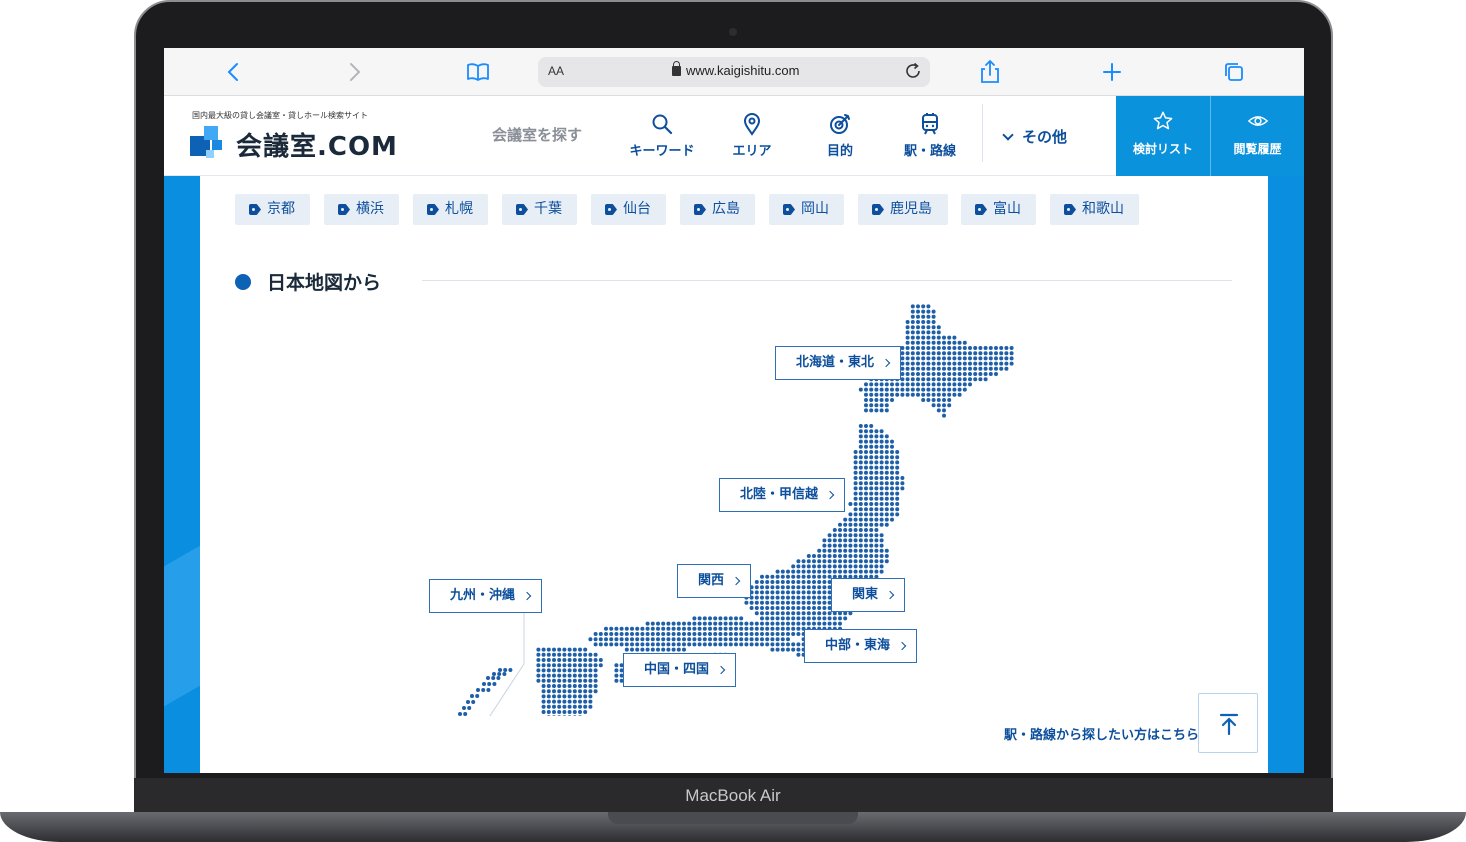 This screenshot has height=842, width=1466. I want to click on city-tag: 仙台, so click(628, 209).